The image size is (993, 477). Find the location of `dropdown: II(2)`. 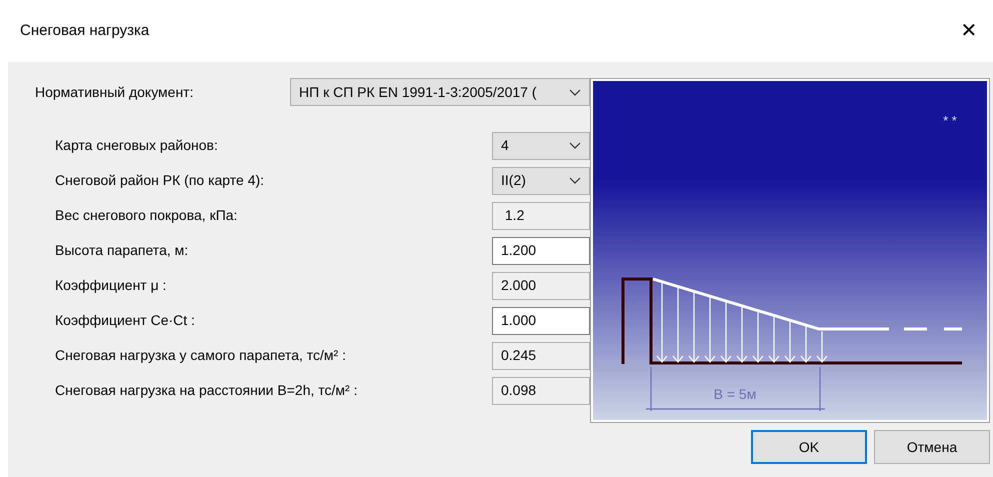

dropdown: II(2) is located at coordinates (541, 180).